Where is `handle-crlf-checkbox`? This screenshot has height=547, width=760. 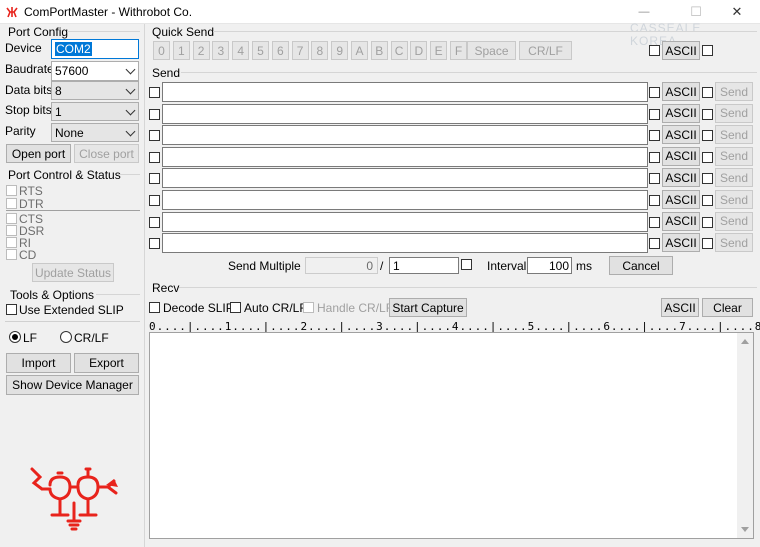 handle-crlf-checkbox is located at coordinates (308, 307).